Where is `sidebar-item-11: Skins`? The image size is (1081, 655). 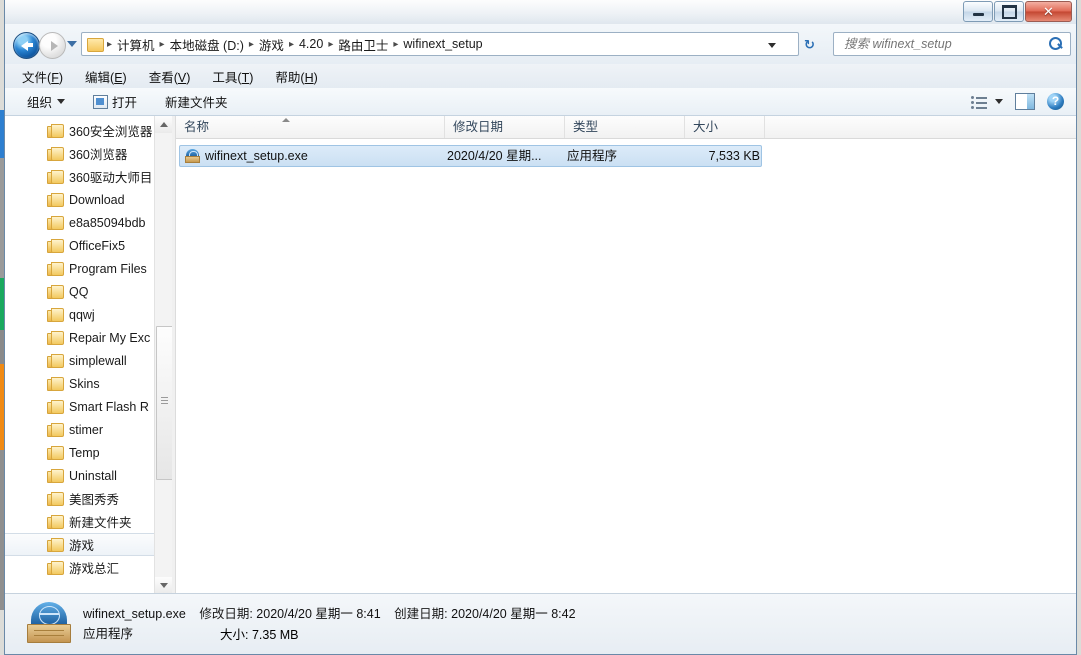
sidebar-item-11: Skins is located at coordinates (88, 383).